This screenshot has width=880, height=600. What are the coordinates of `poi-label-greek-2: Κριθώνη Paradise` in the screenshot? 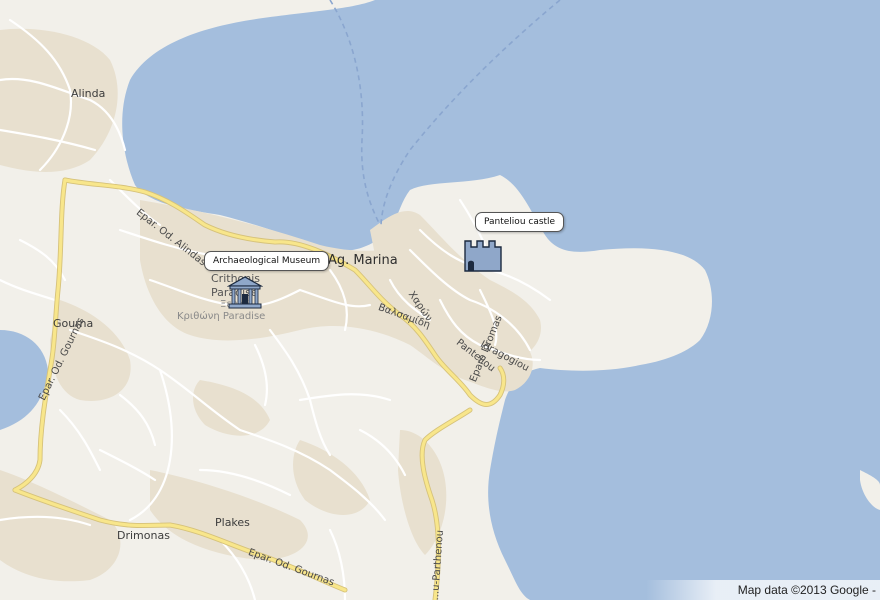 It's located at (221, 316).